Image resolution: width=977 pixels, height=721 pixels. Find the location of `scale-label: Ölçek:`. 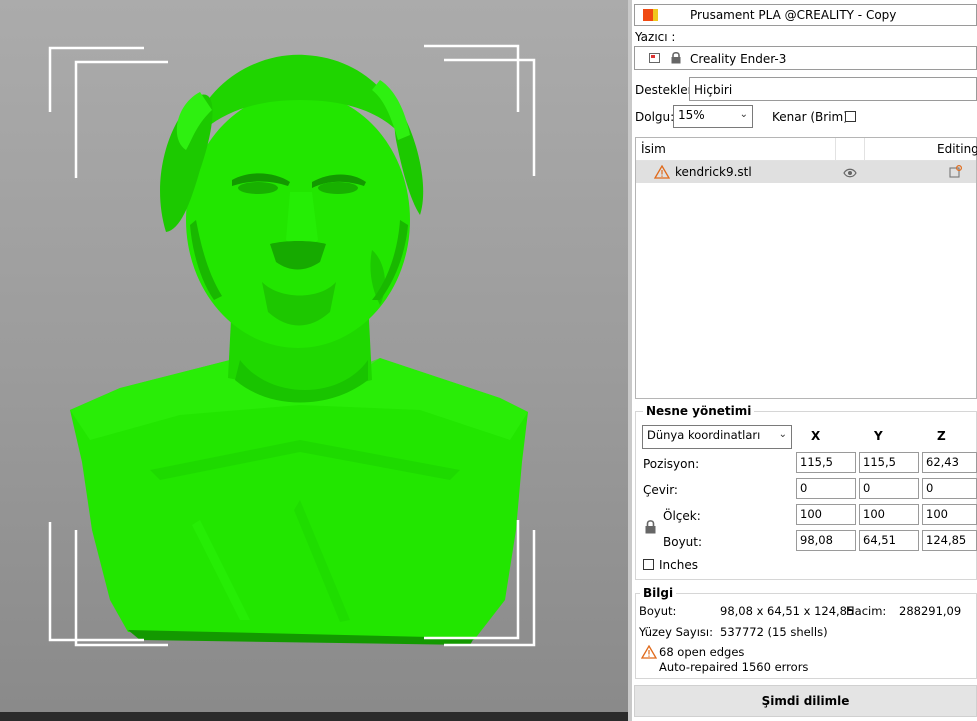

scale-label: Ölçek: is located at coordinates (682, 516).